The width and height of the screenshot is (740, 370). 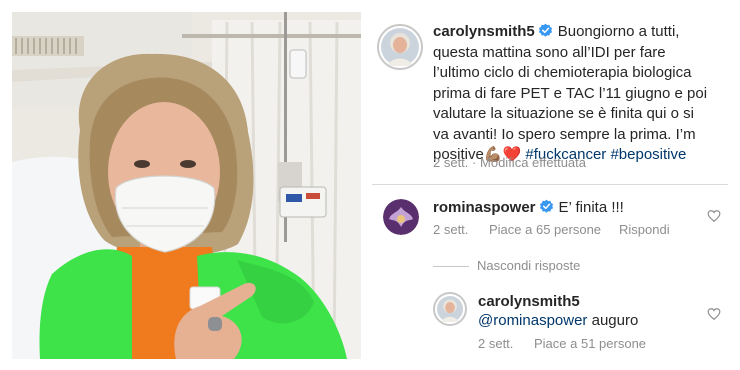 I want to click on reply-text: @rominaspower auguro, so click(x=558, y=321).